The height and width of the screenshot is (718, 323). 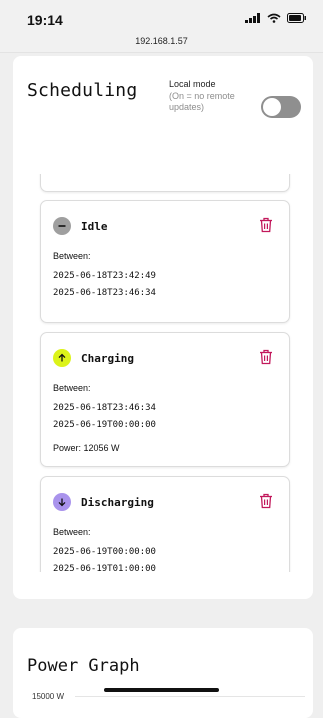 What do you see at coordinates (202, 101) in the screenshot?
I see `local-mode-hint: (On = no remote updates)` at bounding box center [202, 101].